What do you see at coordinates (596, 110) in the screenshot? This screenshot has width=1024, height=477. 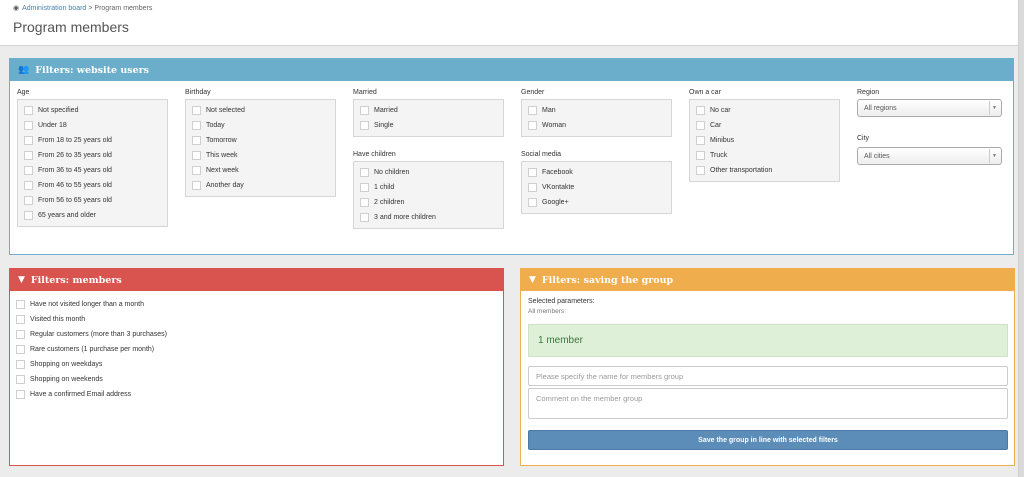 I see `filter-option: Man` at bounding box center [596, 110].